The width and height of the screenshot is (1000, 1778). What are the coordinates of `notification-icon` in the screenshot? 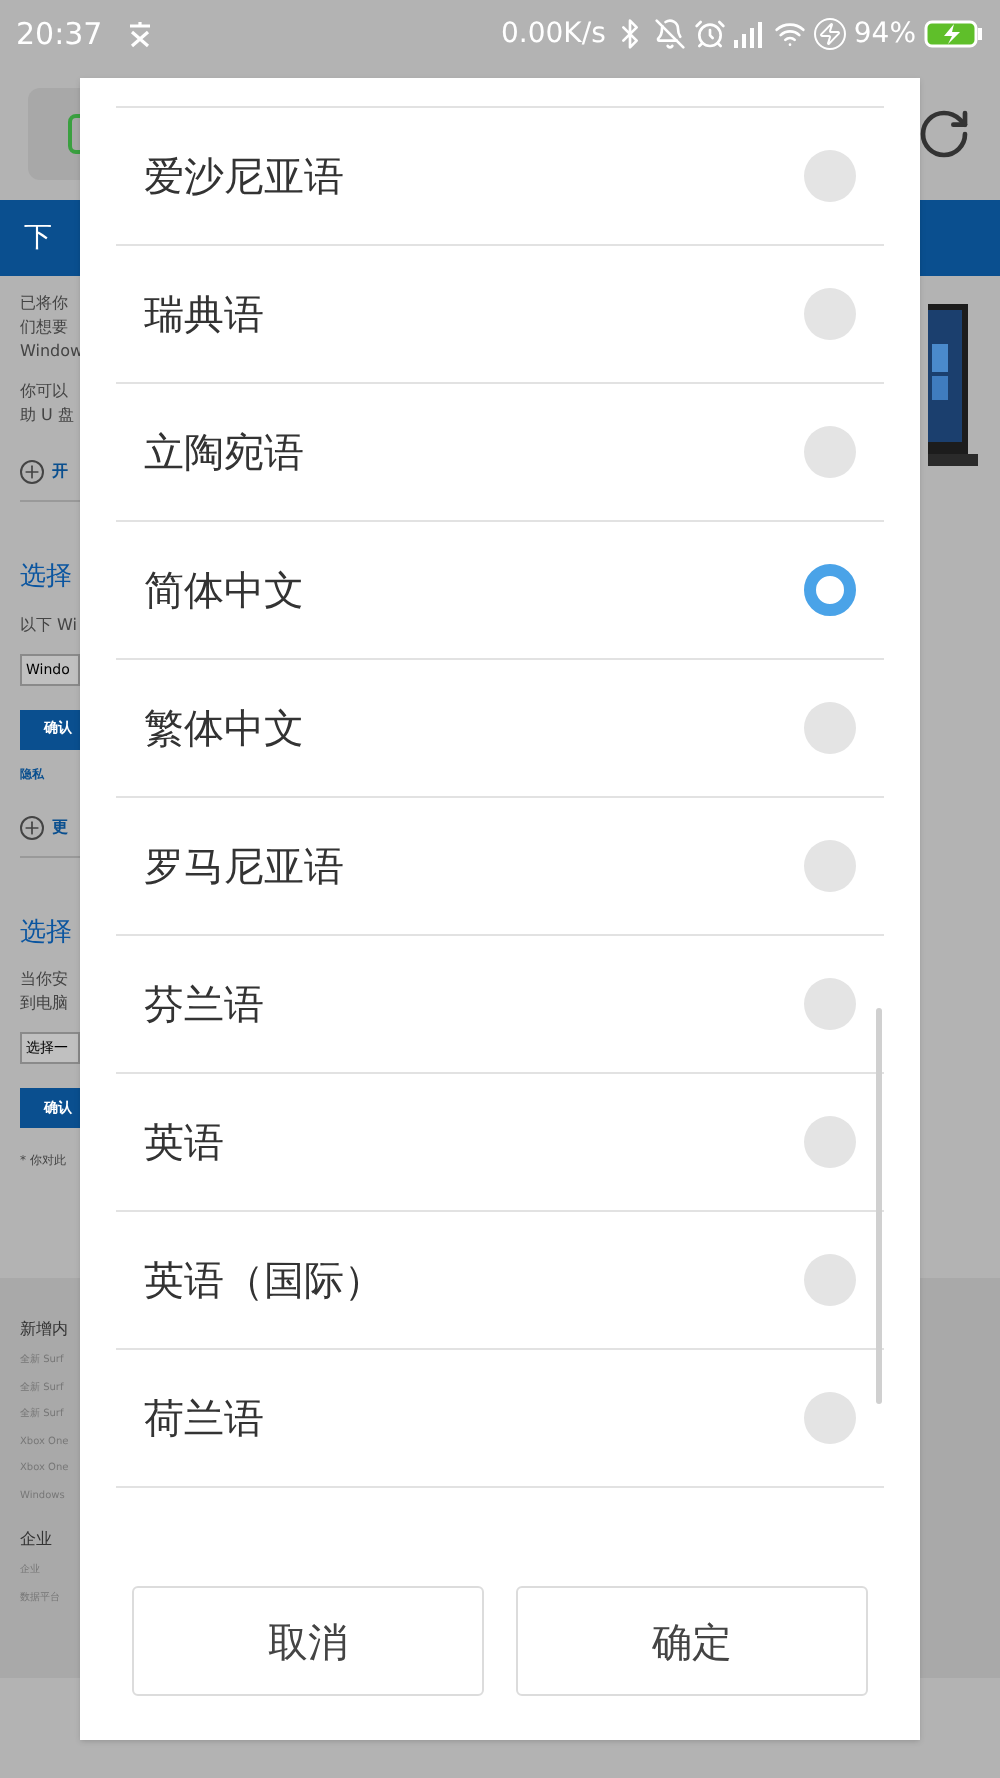 It's located at (140, 34).